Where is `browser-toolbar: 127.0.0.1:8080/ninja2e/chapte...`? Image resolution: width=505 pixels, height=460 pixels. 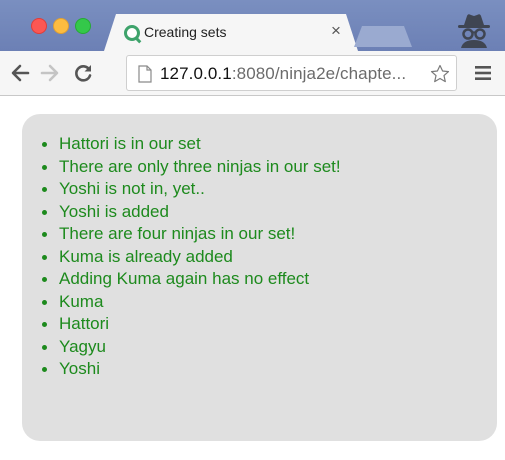
browser-toolbar: 127.0.0.1:8080/ninja2e/chapte... is located at coordinates (252, 73).